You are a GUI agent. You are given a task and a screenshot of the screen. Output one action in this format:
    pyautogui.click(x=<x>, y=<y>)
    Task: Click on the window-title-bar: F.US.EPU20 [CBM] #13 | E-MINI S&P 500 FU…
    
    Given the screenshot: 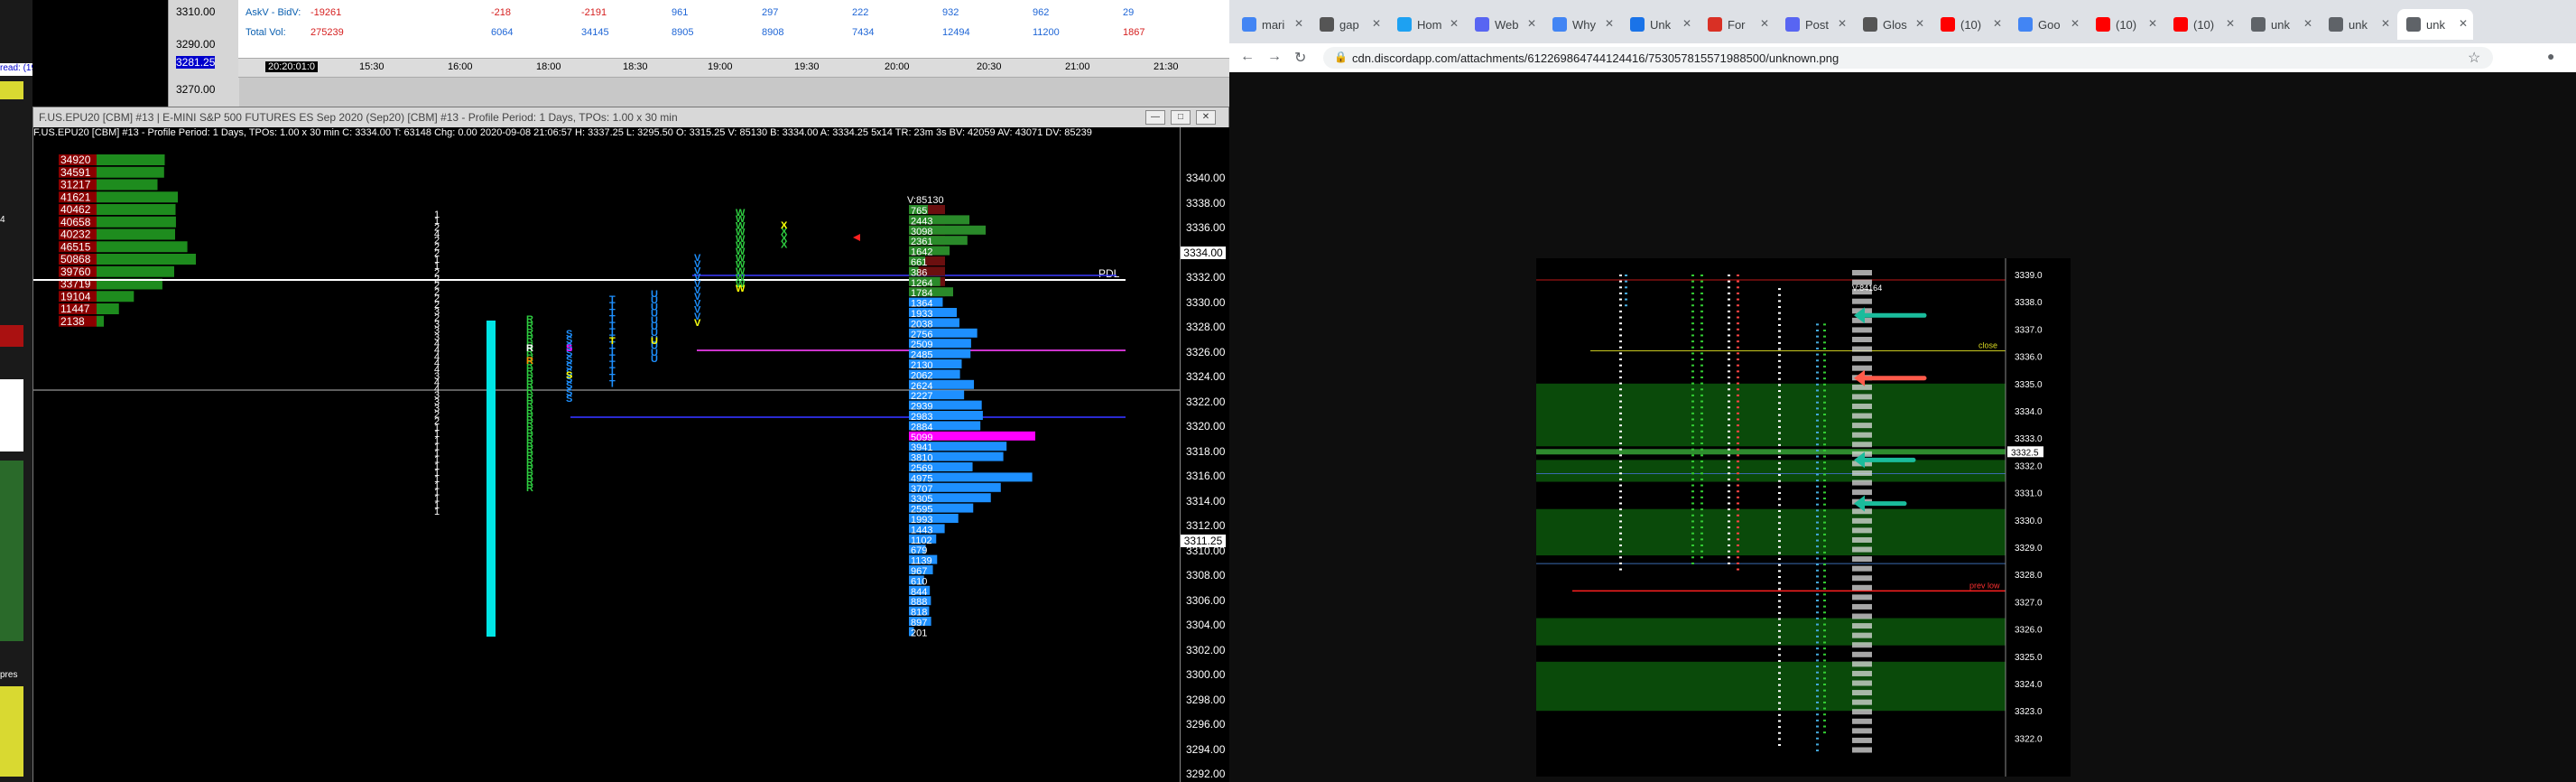 What is the action you would take?
    pyautogui.click(x=630, y=118)
    